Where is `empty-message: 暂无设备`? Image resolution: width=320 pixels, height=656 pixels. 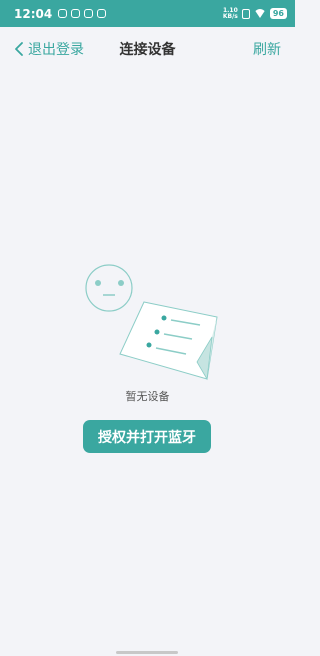 empty-message: 暂无设备 is located at coordinates (147, 396).